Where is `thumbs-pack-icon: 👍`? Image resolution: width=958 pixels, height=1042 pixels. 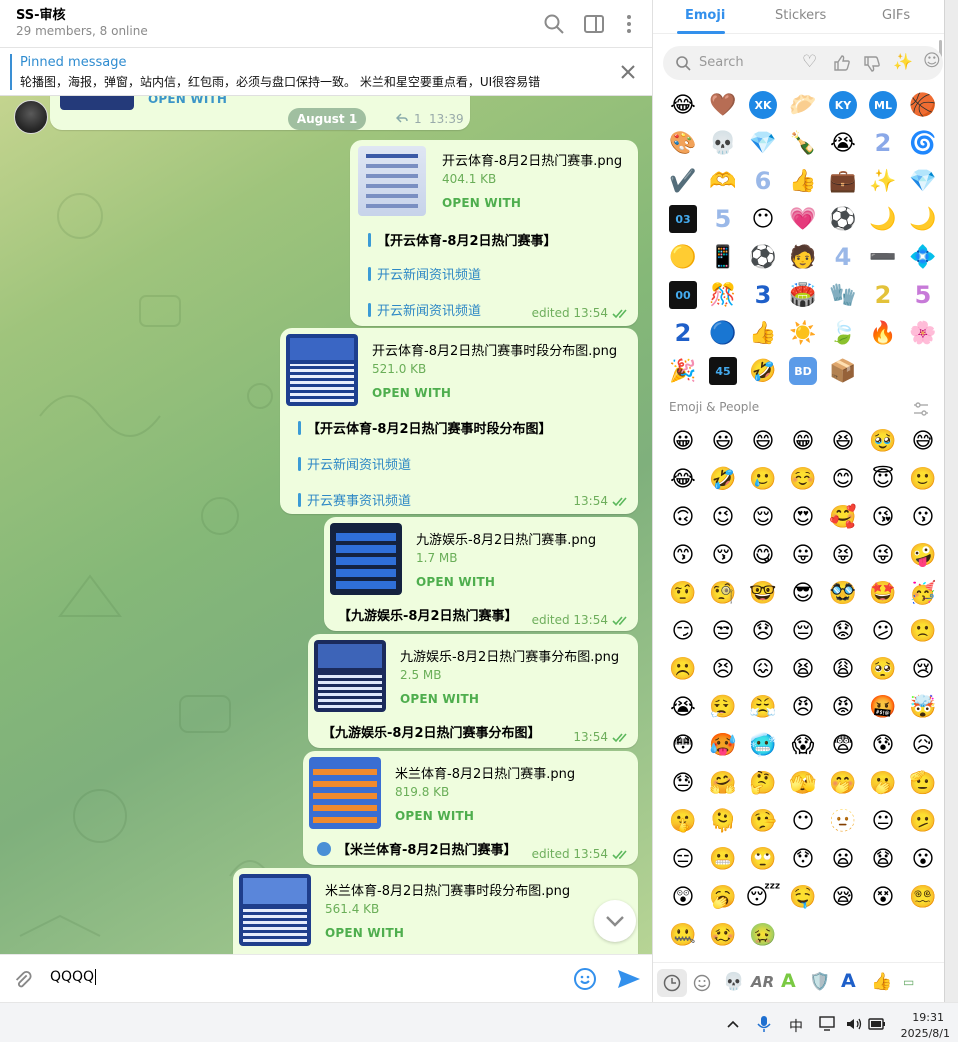
thumbs-pack-icon: 👍 is located at coordinates (881, 982).